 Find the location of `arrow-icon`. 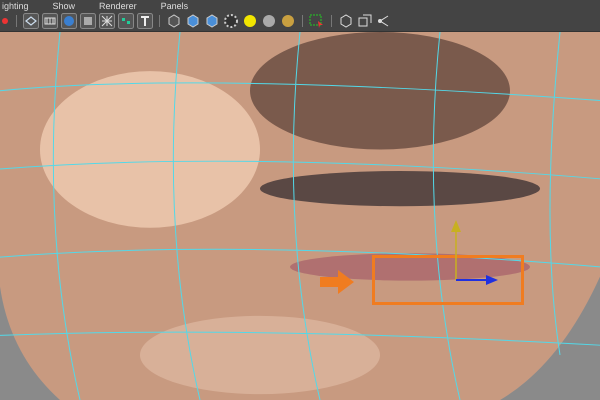

arrow-icon is located at coordinates (337, 282).